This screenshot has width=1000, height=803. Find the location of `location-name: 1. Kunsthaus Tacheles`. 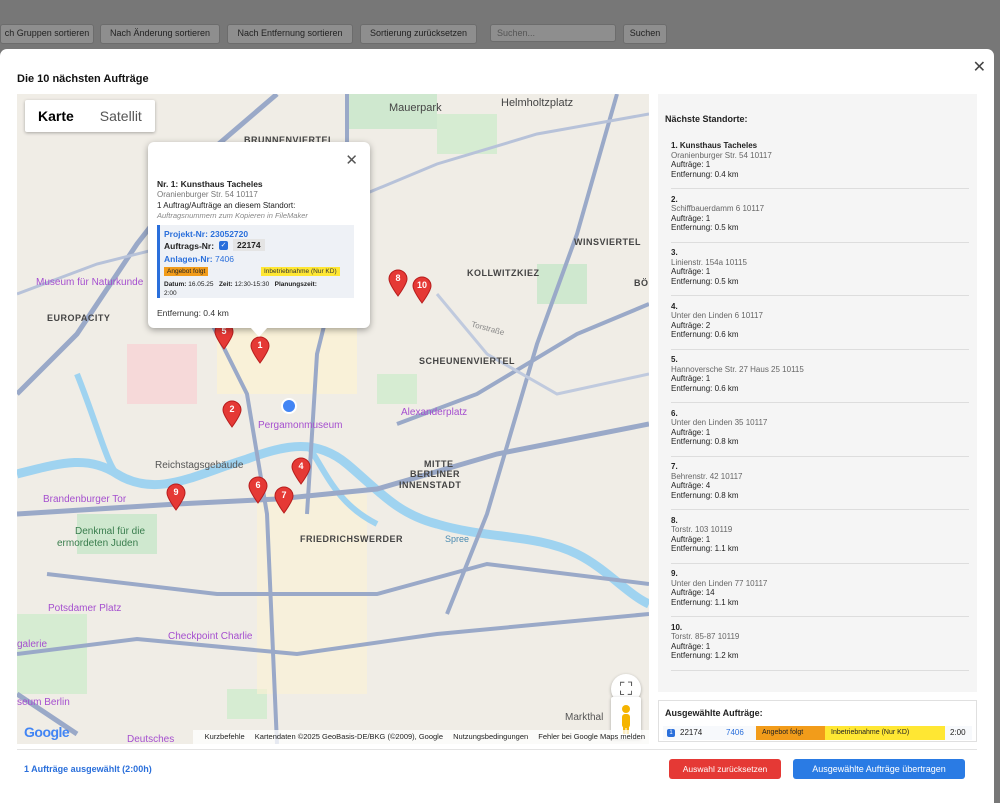

location-name: 1. Kunsthaus Tacheles is located at coordinates (714, 145).